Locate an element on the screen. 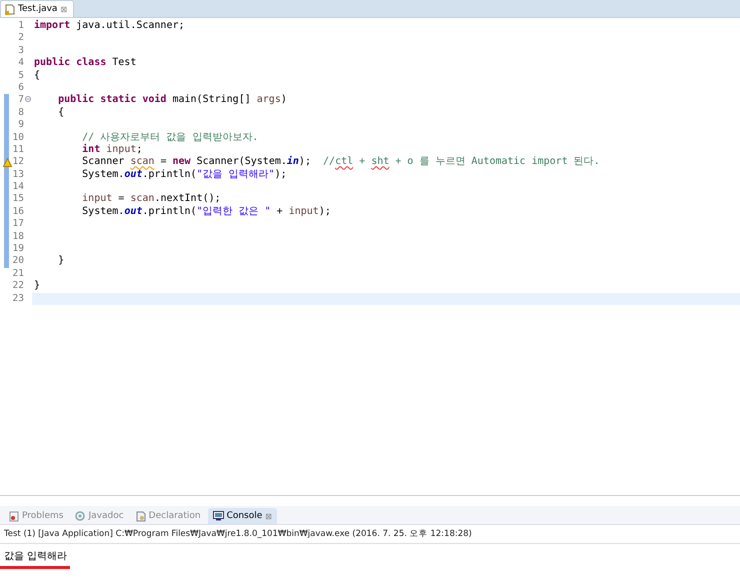  line-number: 7 is located at coordinates (21, 100).